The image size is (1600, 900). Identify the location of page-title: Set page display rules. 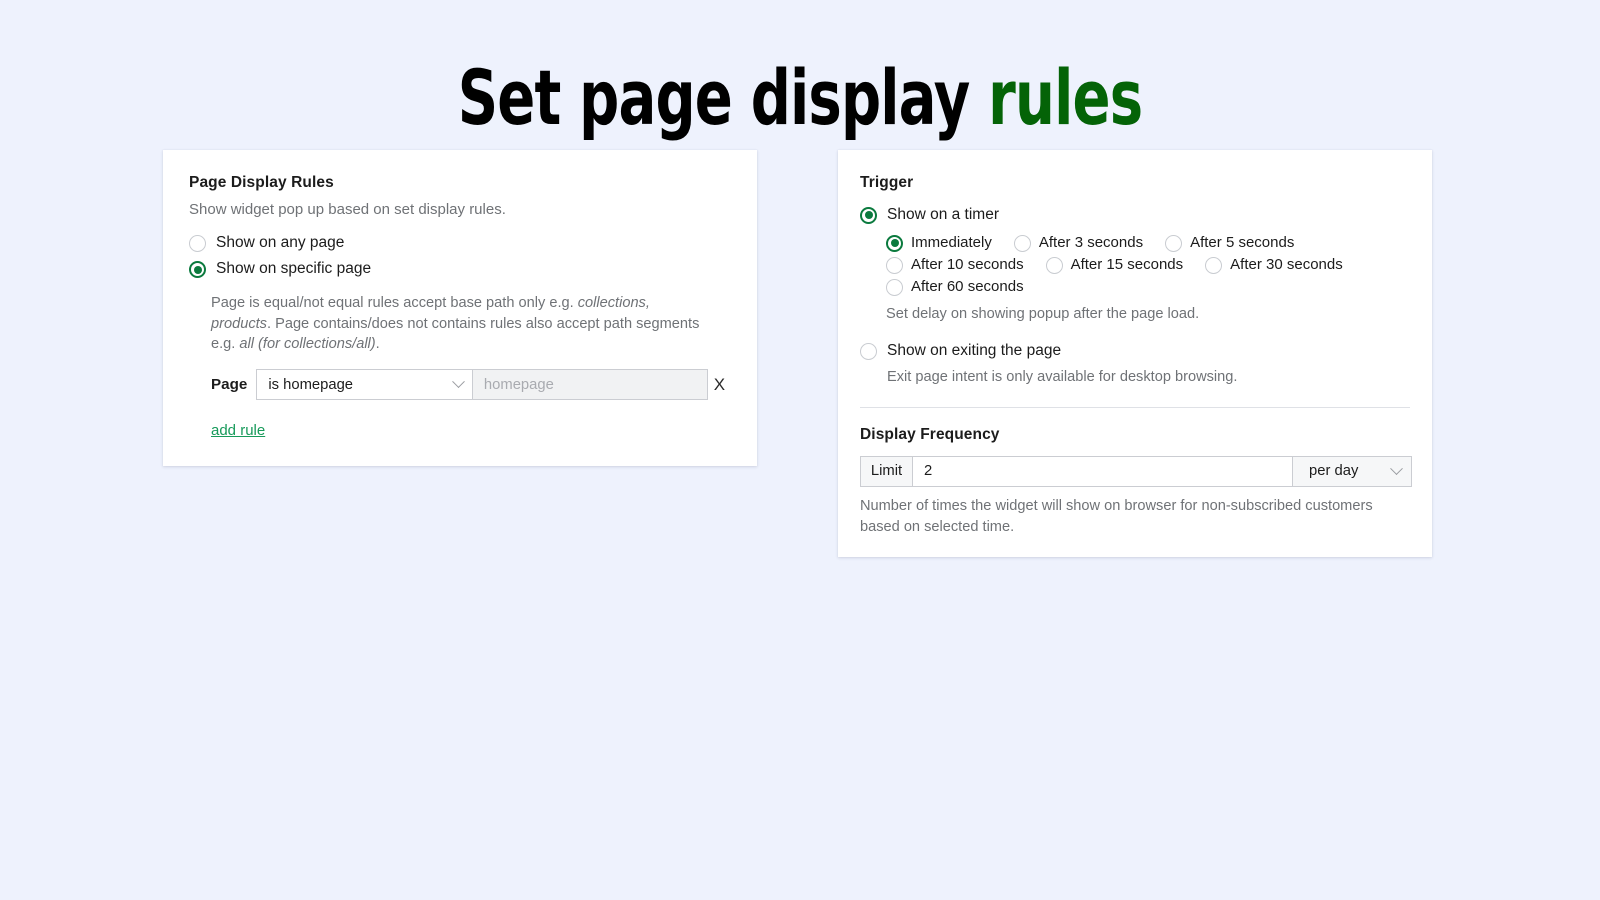
(800, 69).